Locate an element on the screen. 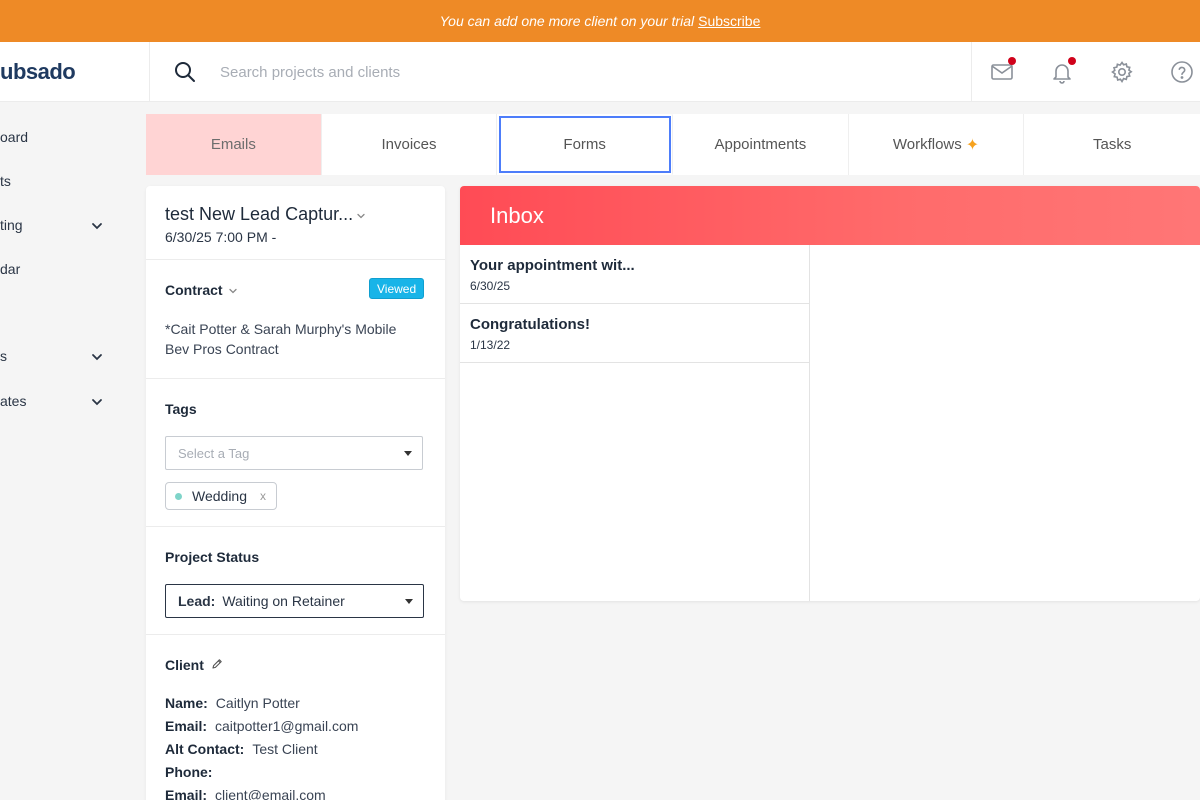  viewed-status-badge: Viewed is located at coordinates (397, 288).